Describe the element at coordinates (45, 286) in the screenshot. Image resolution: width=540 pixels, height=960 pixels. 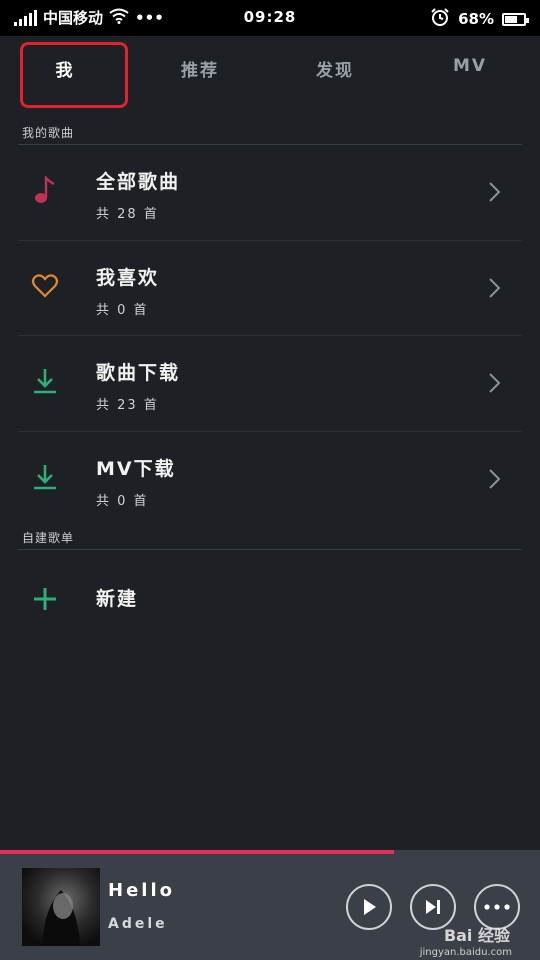
I see `heart-icon` at that location.